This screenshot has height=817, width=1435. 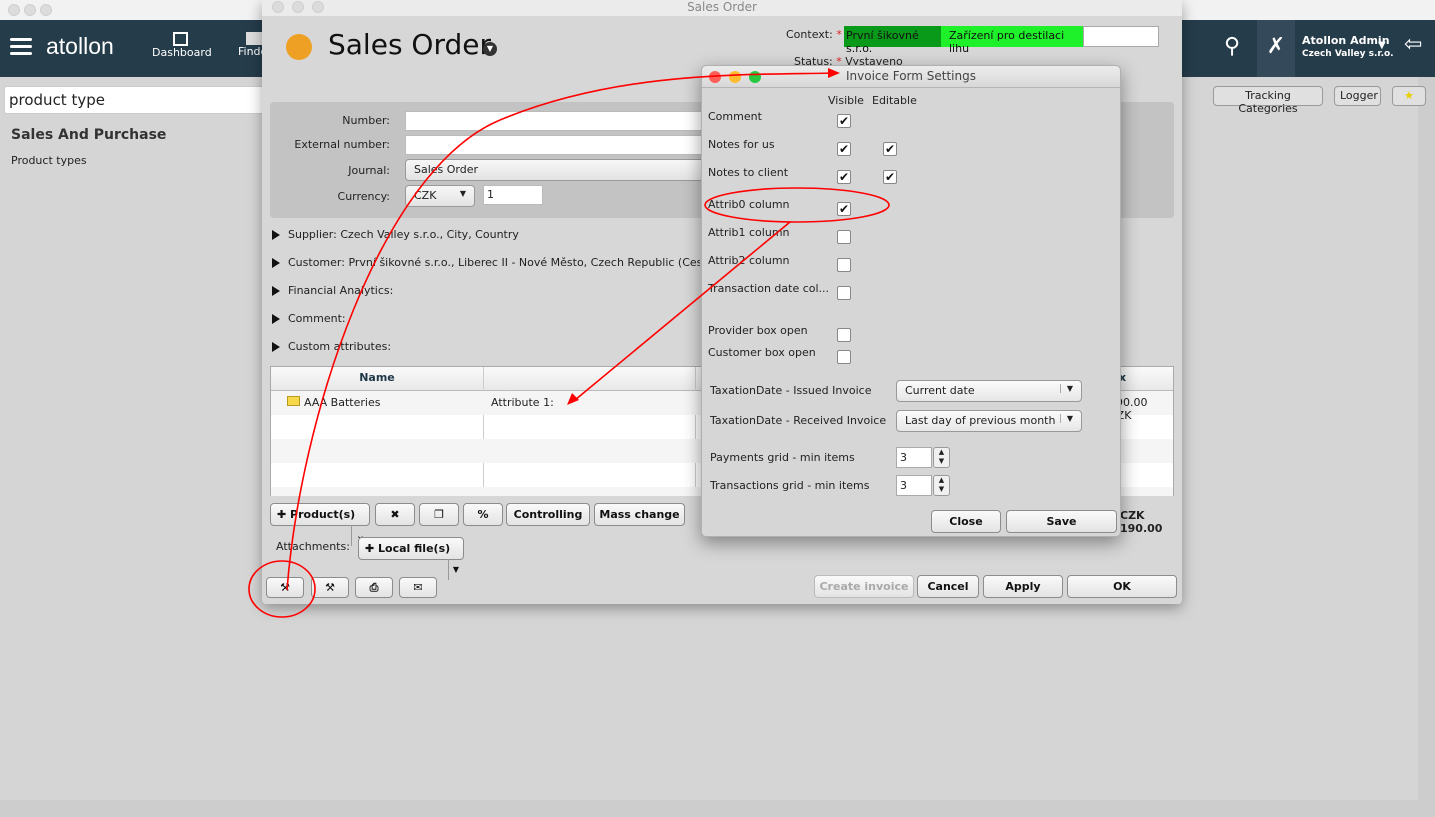 What do you see at coordinates (682, 311) in the screenshot?
I see `annotation-arrow-to-attribute` at bounding box center [682, 311].